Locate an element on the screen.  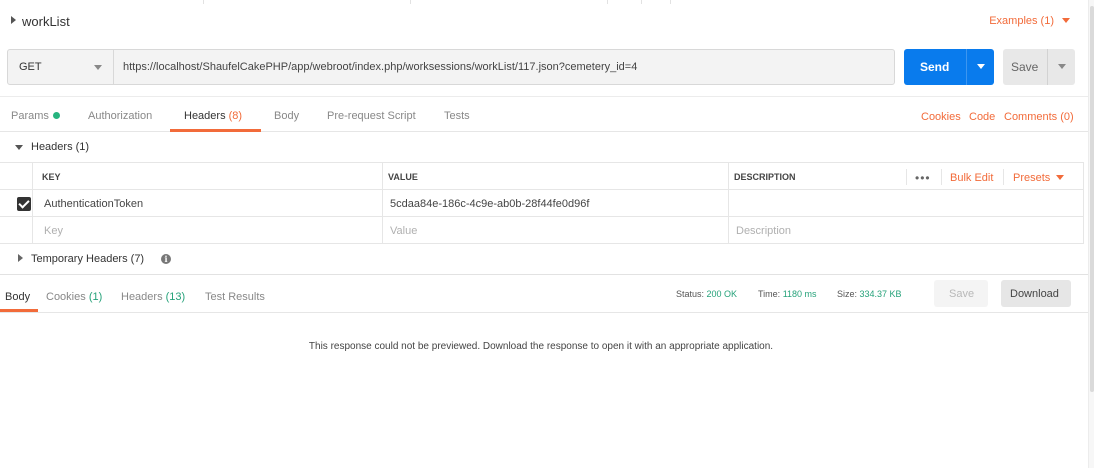
response-tab-headers: Headers (13) is located at coordinates (153, 297).